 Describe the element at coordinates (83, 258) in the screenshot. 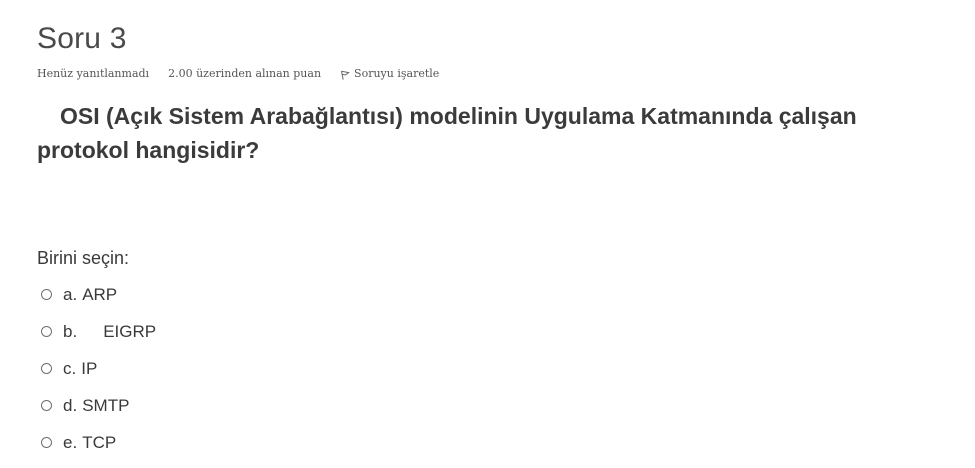

I see `answer-prompt: Birini seçin:` at that location.